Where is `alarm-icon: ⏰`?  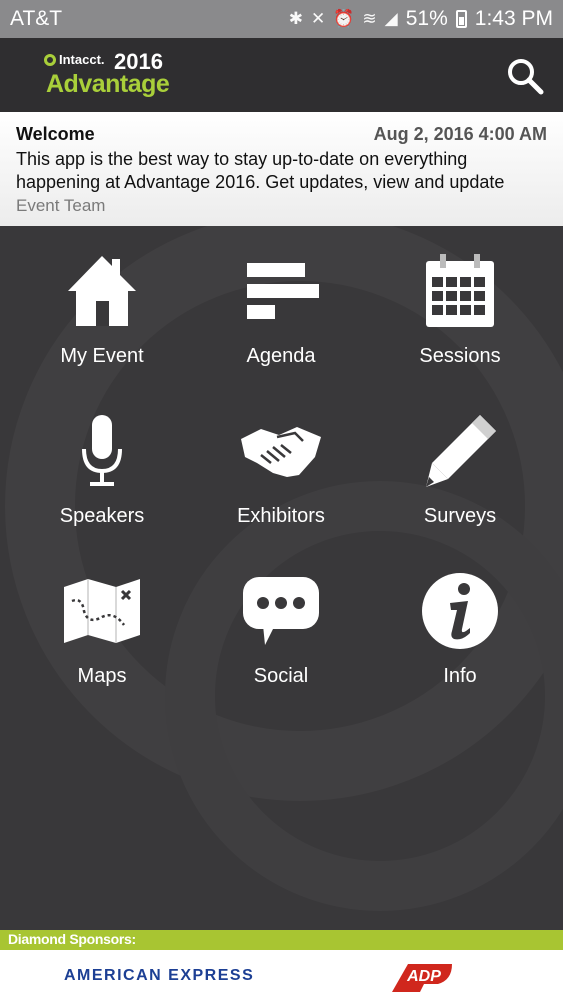 alarm-icon: ⏰ is located at coordinates (344, 18).